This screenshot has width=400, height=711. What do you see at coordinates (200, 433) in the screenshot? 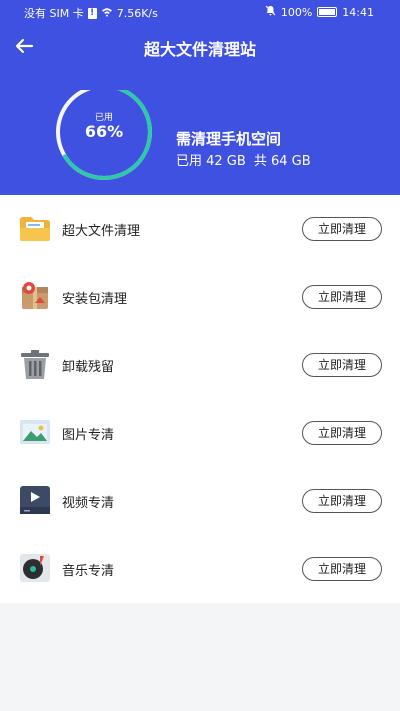
I see `list-item-images: 图片专清 立即清理` at bounding box center [200, 433].